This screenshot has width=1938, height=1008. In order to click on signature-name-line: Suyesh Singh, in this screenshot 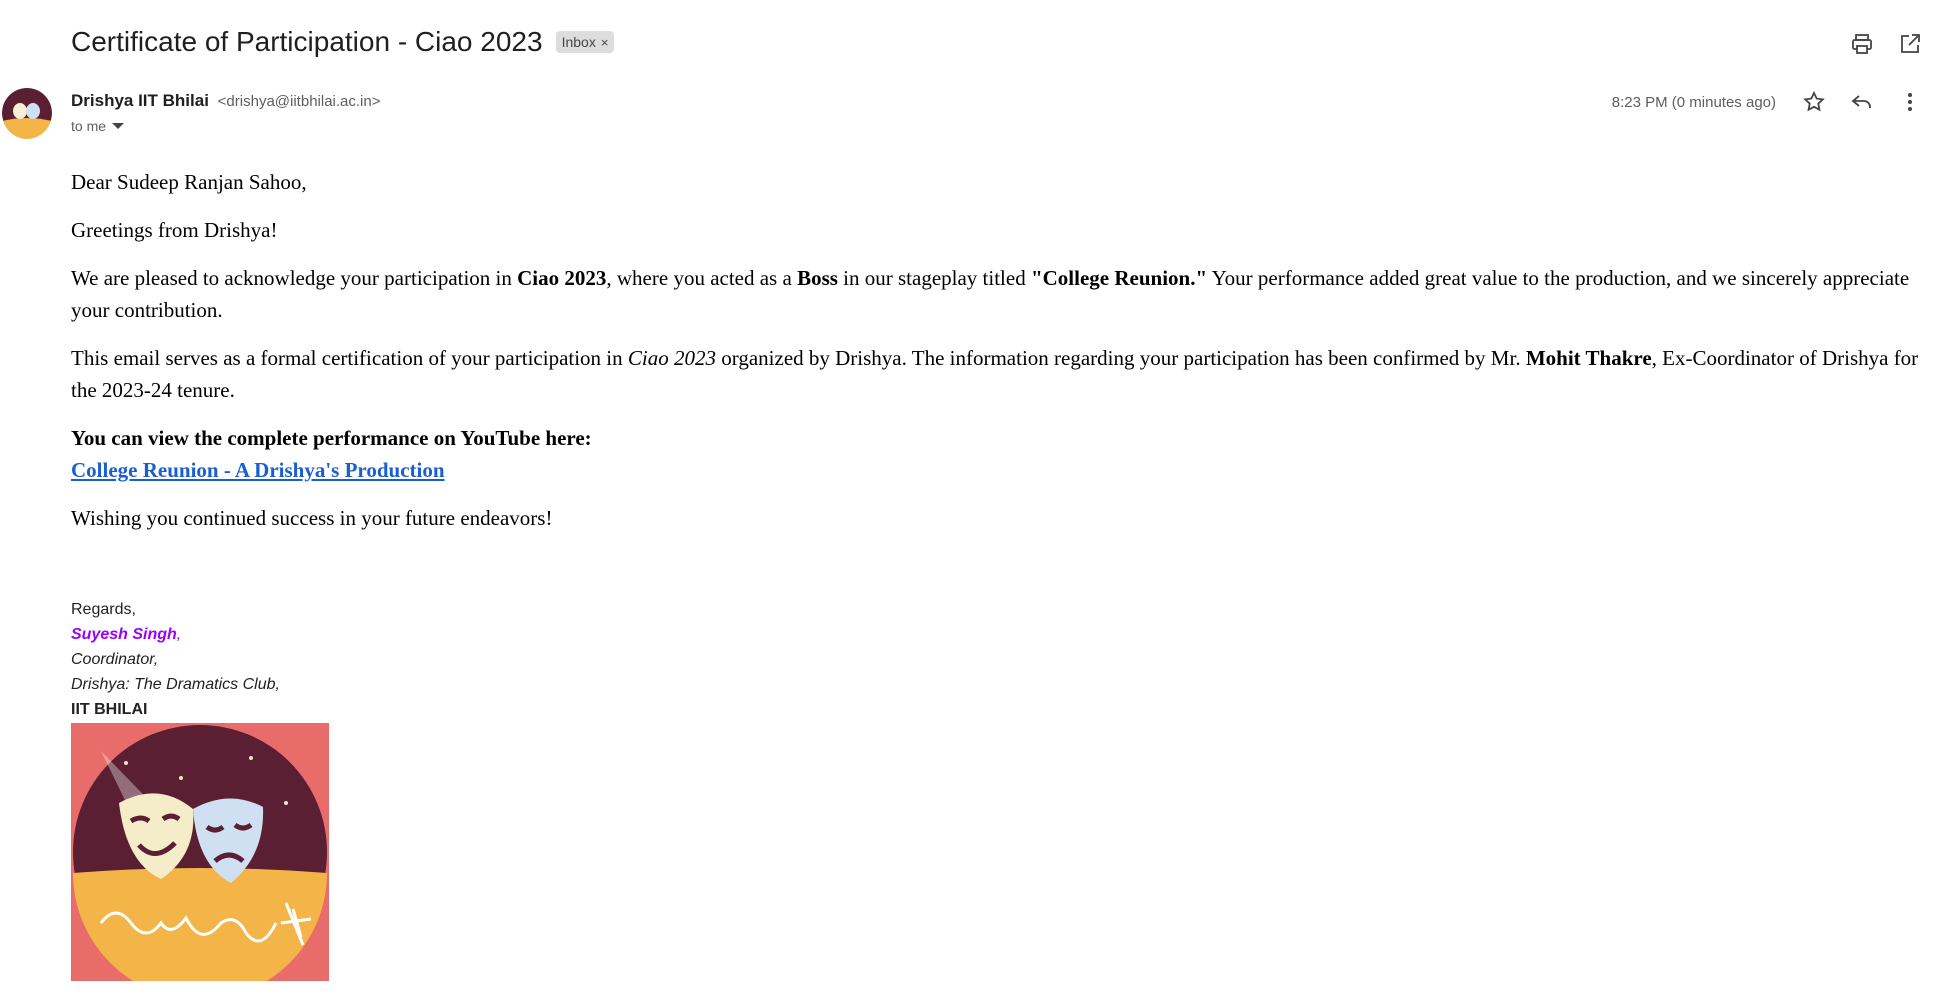, I will do `click(126, 634)`.